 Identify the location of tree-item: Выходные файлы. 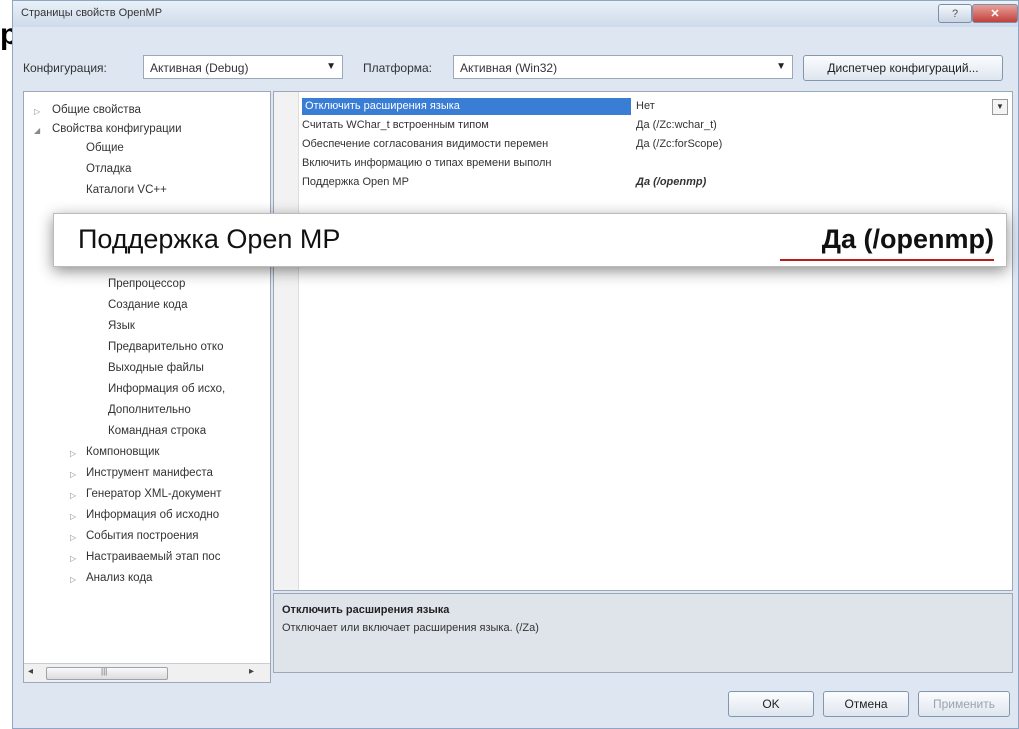
(156, 368).